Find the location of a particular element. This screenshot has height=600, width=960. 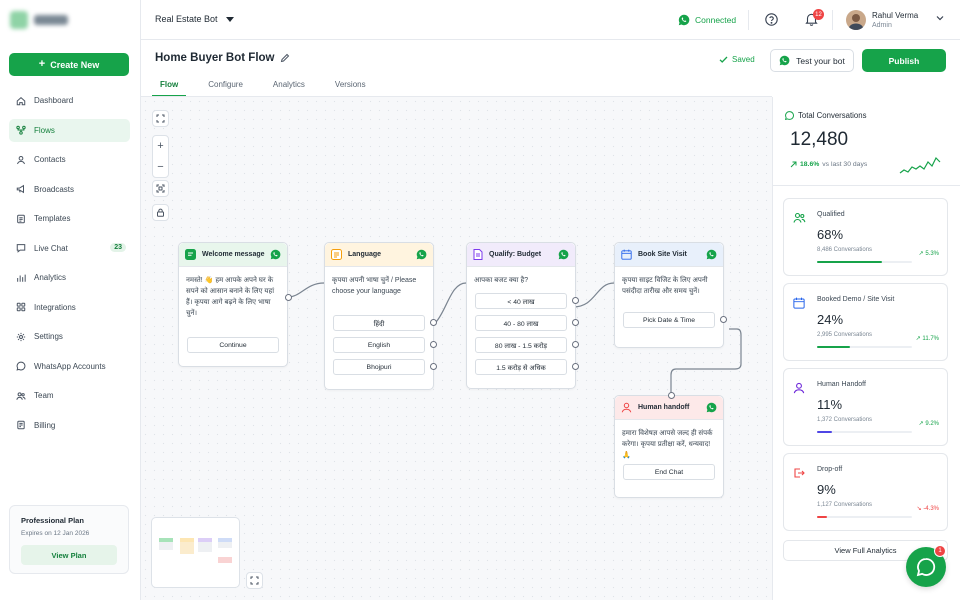

sidebar-item-templates: Templates is located at coordinates (69, 219).